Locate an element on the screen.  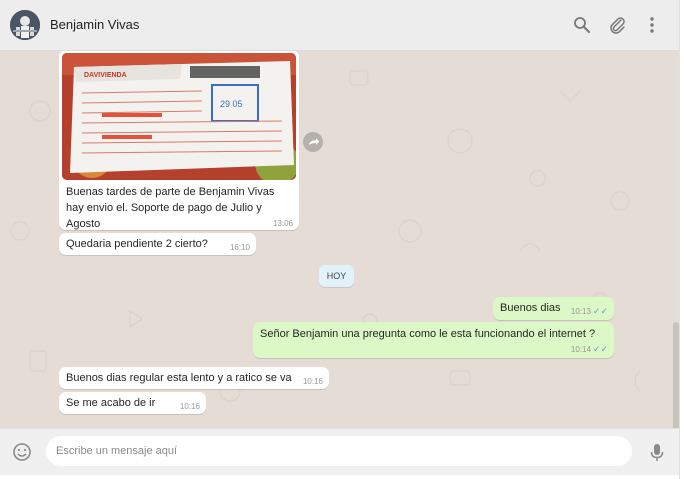
message-text: Buenos dias is located at coordinates (530, 308).